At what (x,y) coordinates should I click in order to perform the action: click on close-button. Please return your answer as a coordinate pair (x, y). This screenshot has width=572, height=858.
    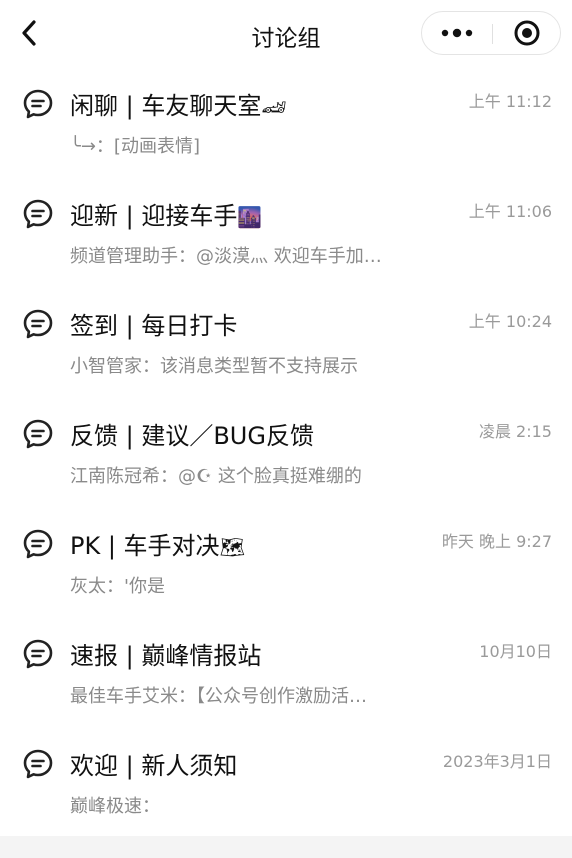
    Looking at the image, I should click on (527, 33).